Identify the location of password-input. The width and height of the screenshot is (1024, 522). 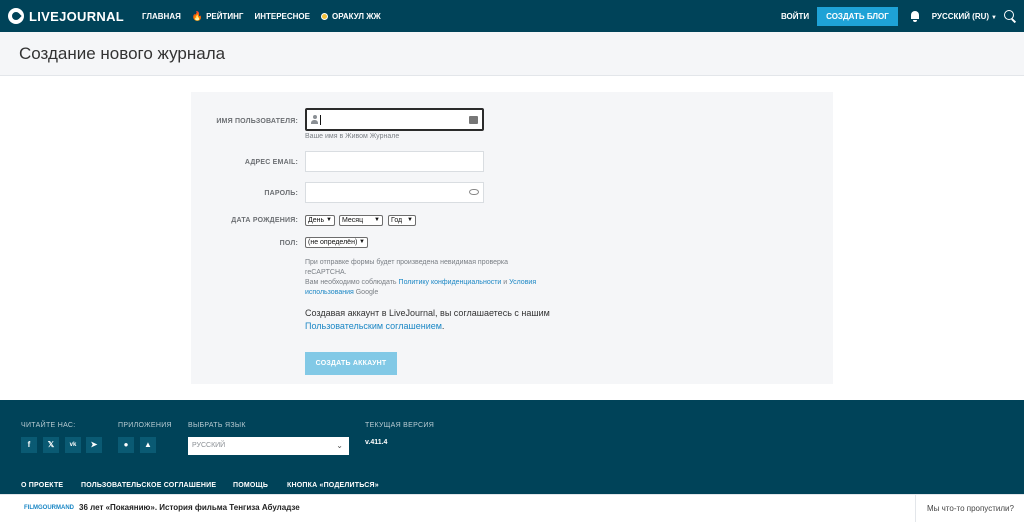
(394, 192).